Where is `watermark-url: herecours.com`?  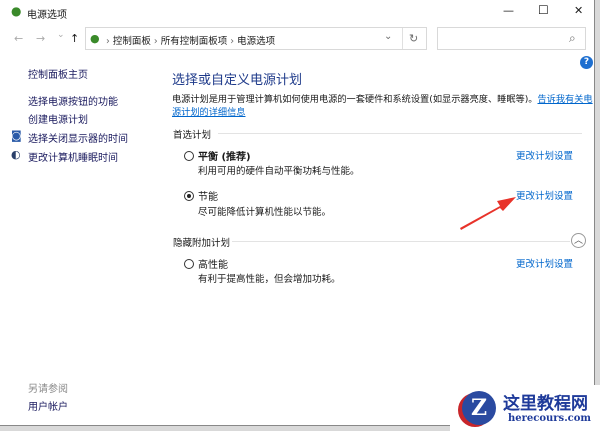
watermark-url: herecours.com is located at coordinates (550, 418).